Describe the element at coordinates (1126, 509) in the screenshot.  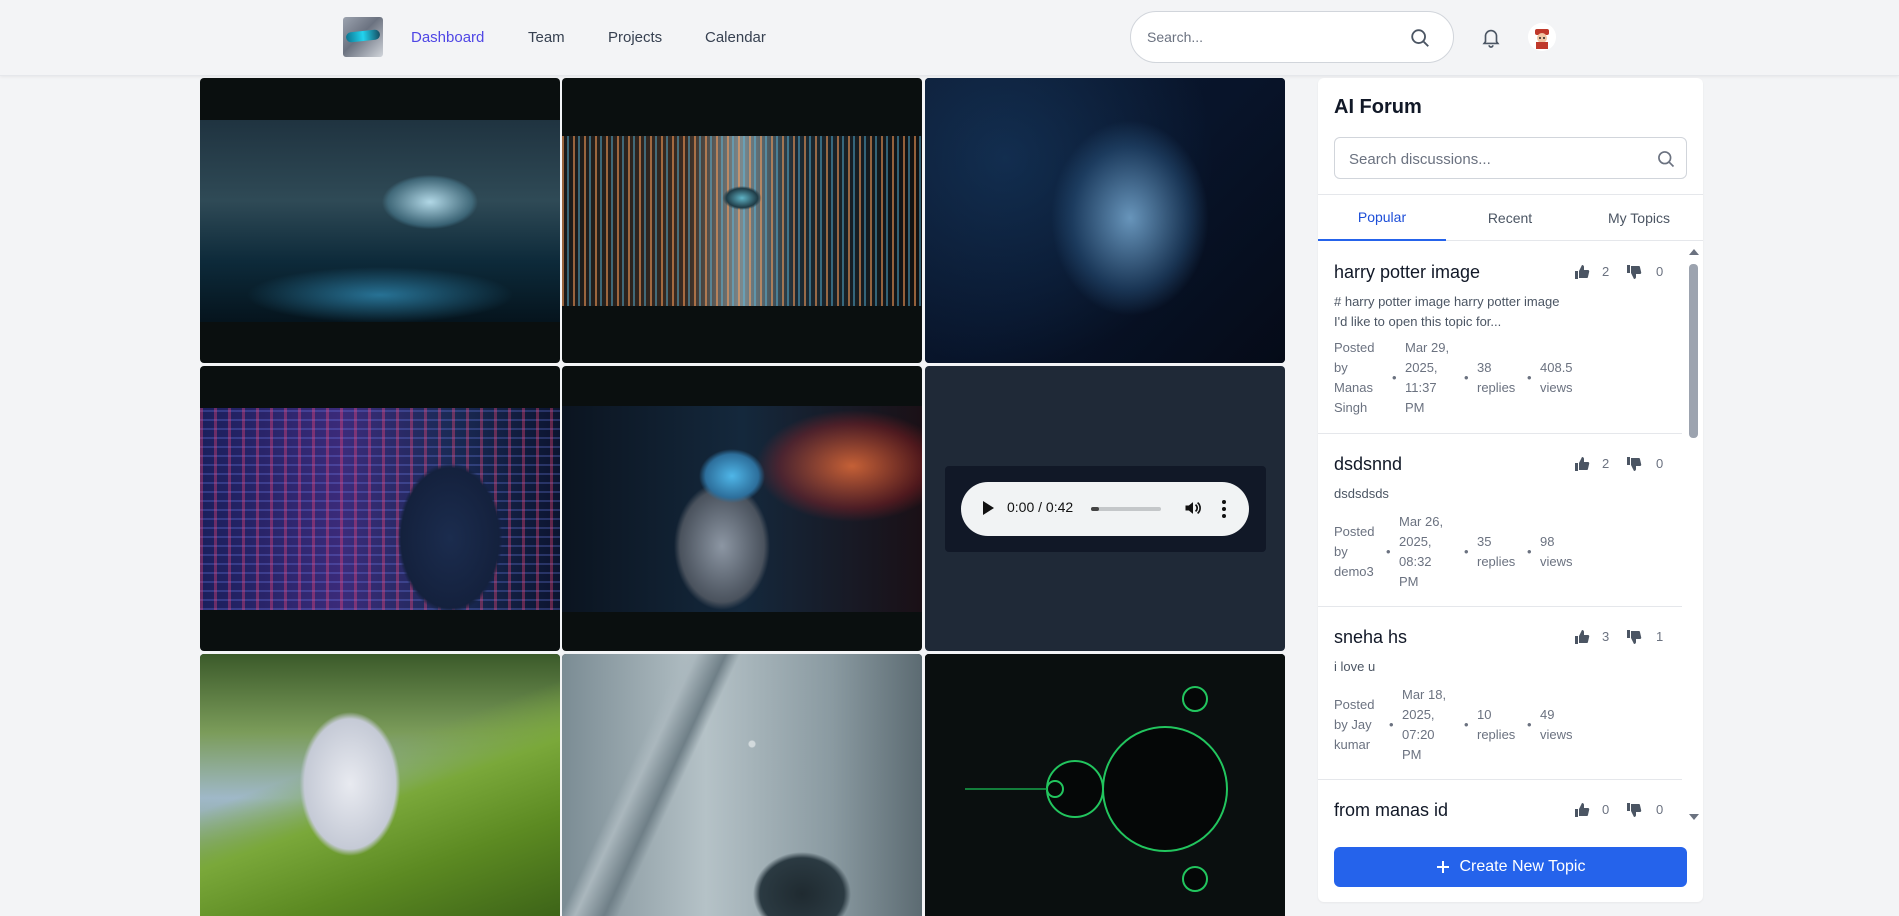
I see `audio-seek-bar` at that location.